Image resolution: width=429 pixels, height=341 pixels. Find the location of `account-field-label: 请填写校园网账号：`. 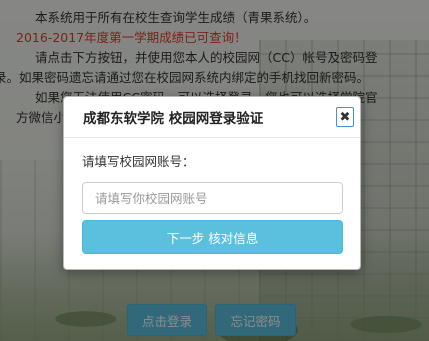

account-field-label: 请填写校园网账号： is located at coordinates (138, 161).